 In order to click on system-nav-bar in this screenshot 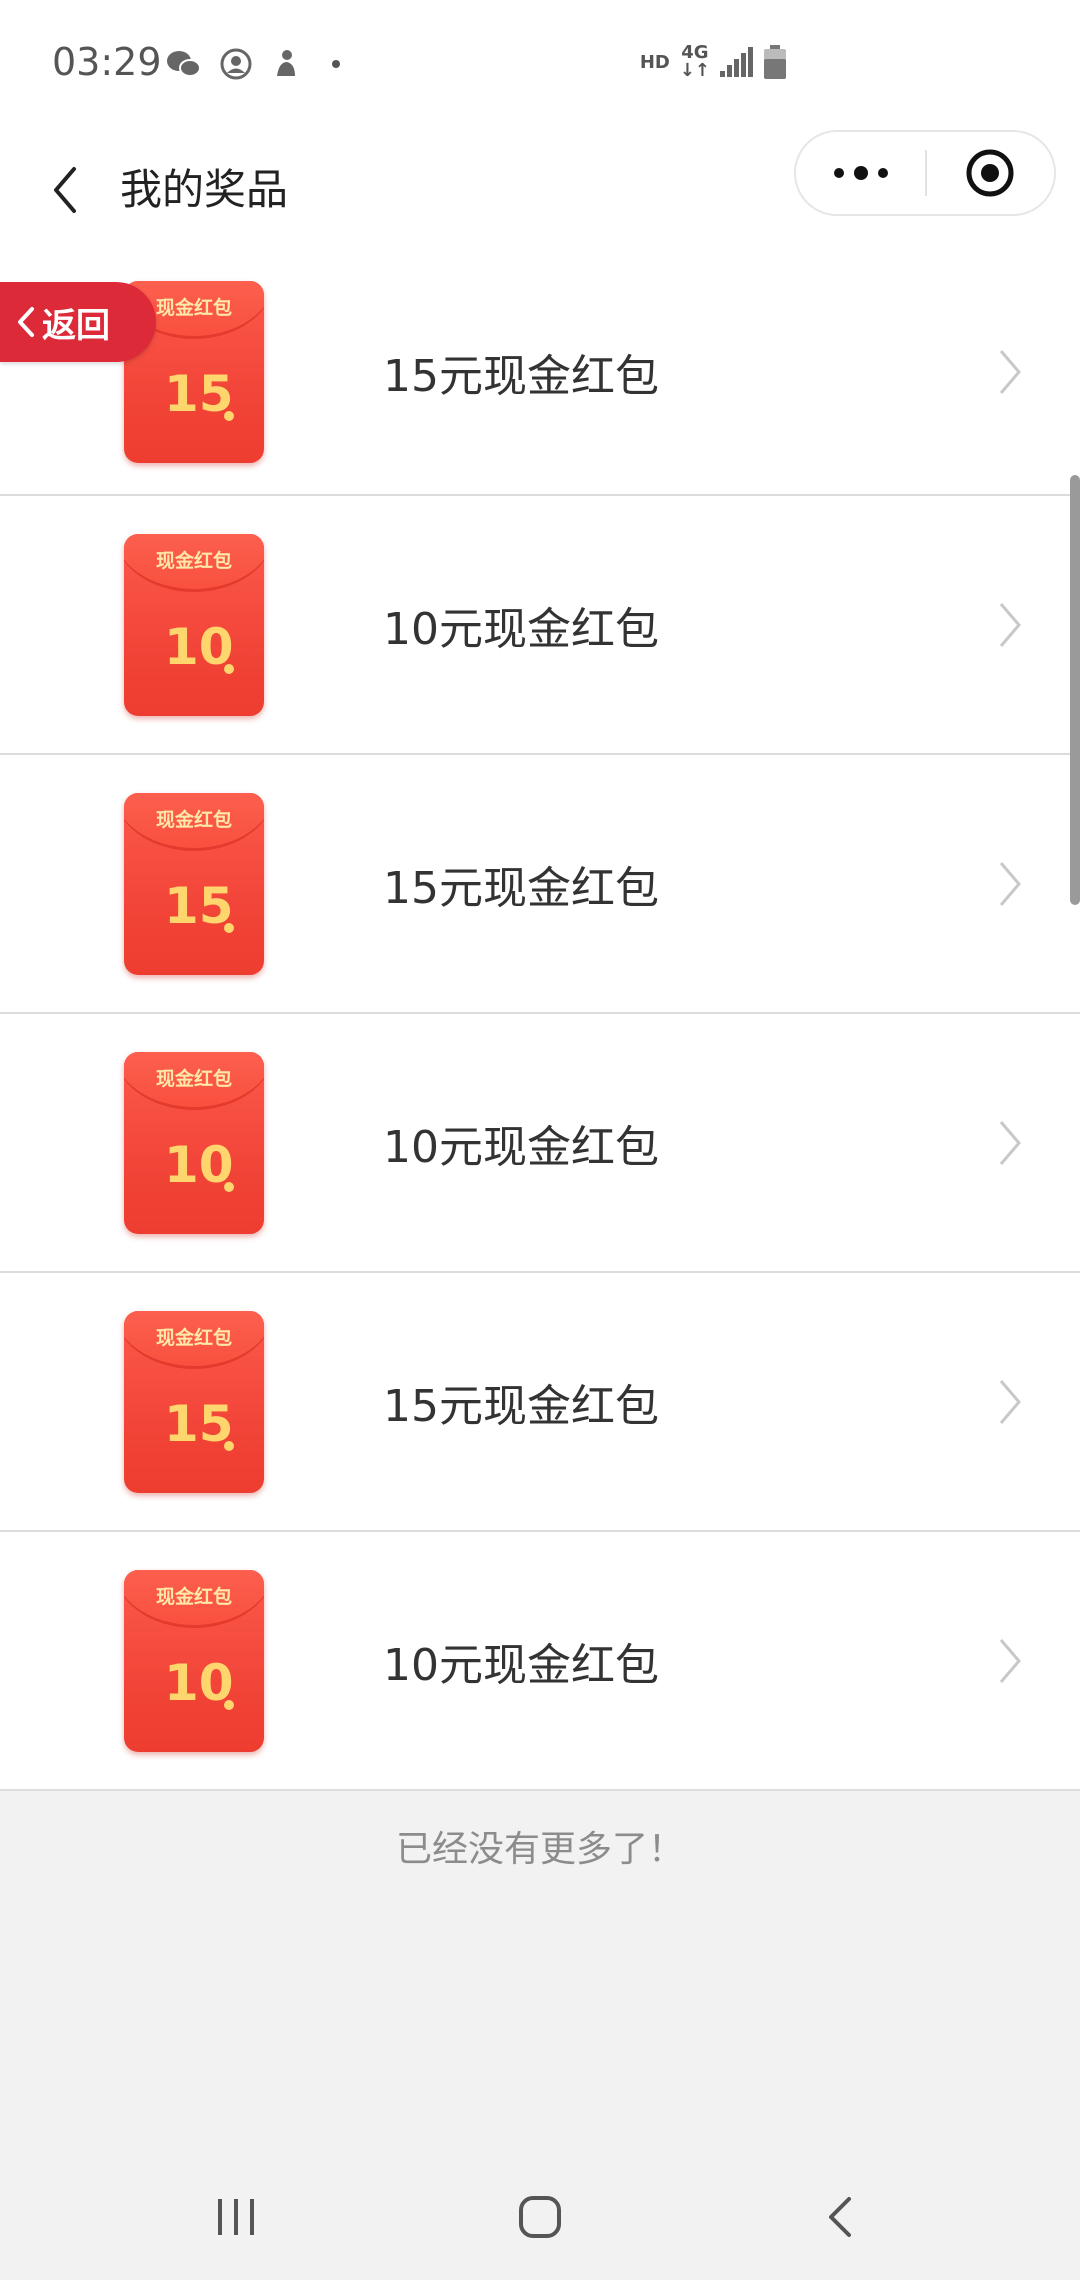, I will do `click(540, 2218)`.